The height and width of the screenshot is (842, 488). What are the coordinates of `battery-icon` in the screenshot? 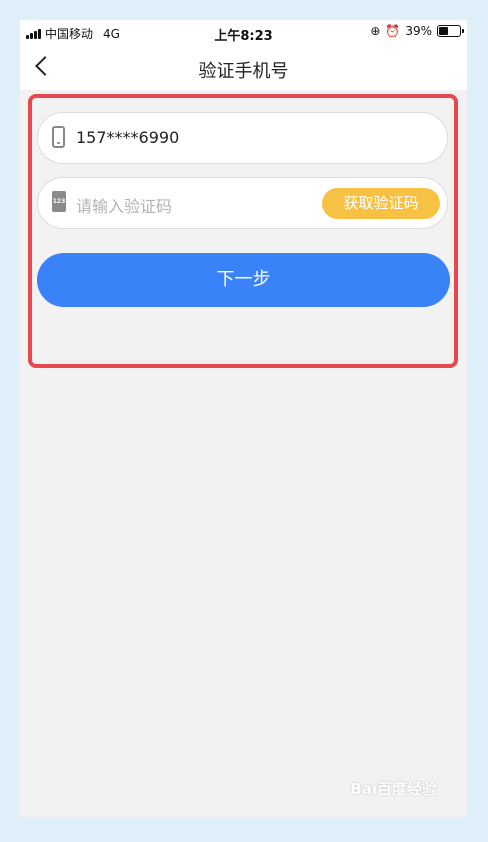 It's located at (450, 31).